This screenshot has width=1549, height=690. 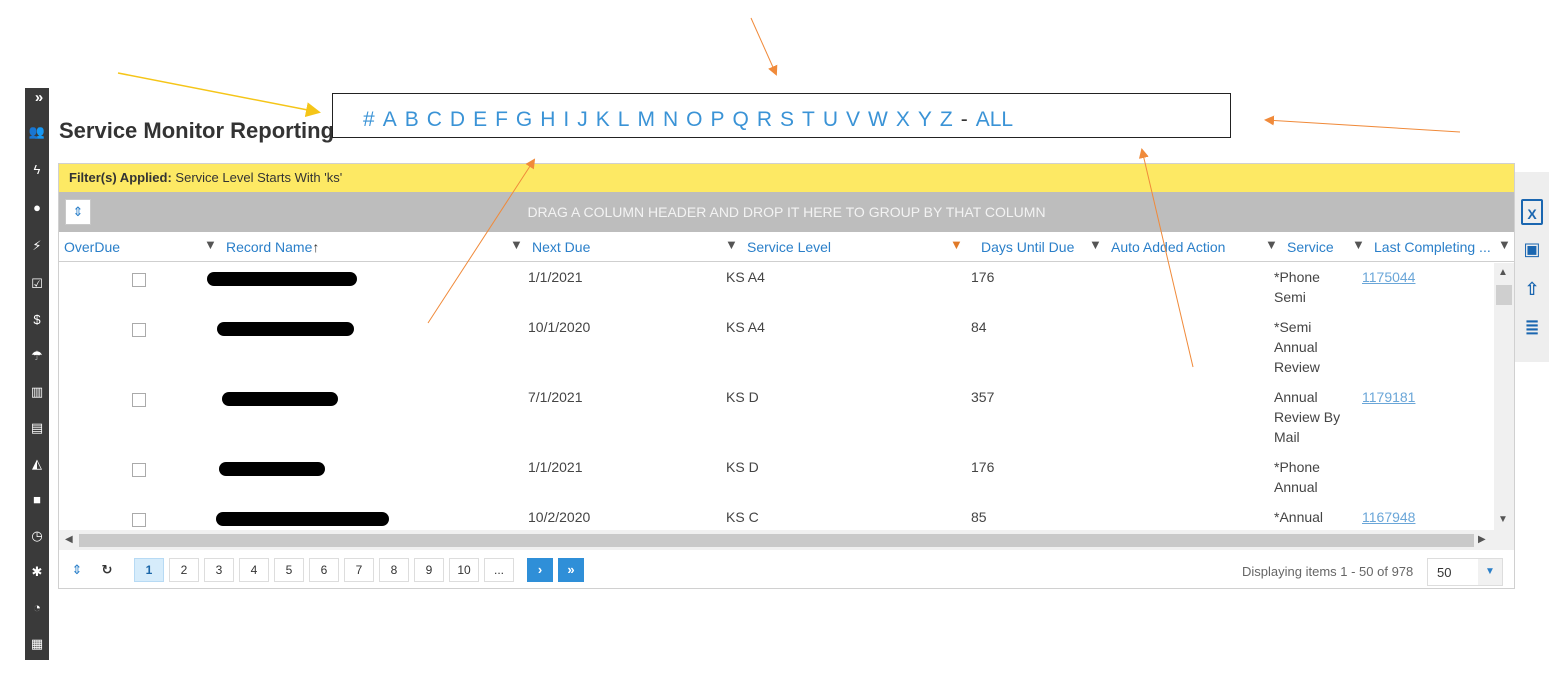 I want to click on scroll-left-icon: ◀, so click(x=69, y=539).